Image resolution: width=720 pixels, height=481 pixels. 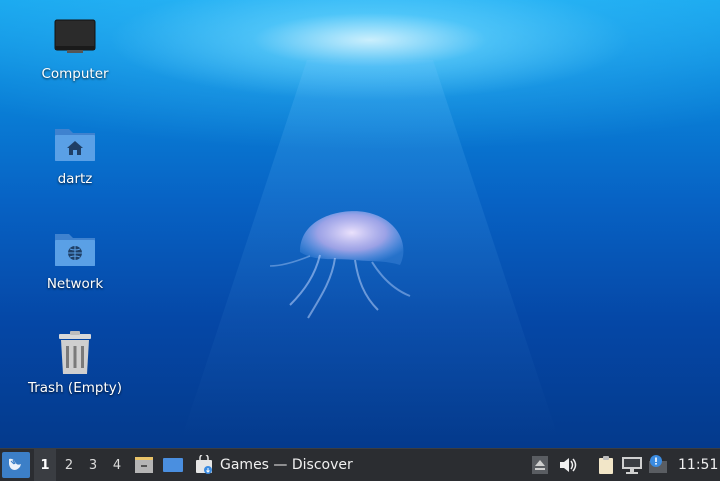 What do you see at coordinates (117, 465) in the screenshot?
I see `workspace-4: 4` at bounding box center [117, 465].